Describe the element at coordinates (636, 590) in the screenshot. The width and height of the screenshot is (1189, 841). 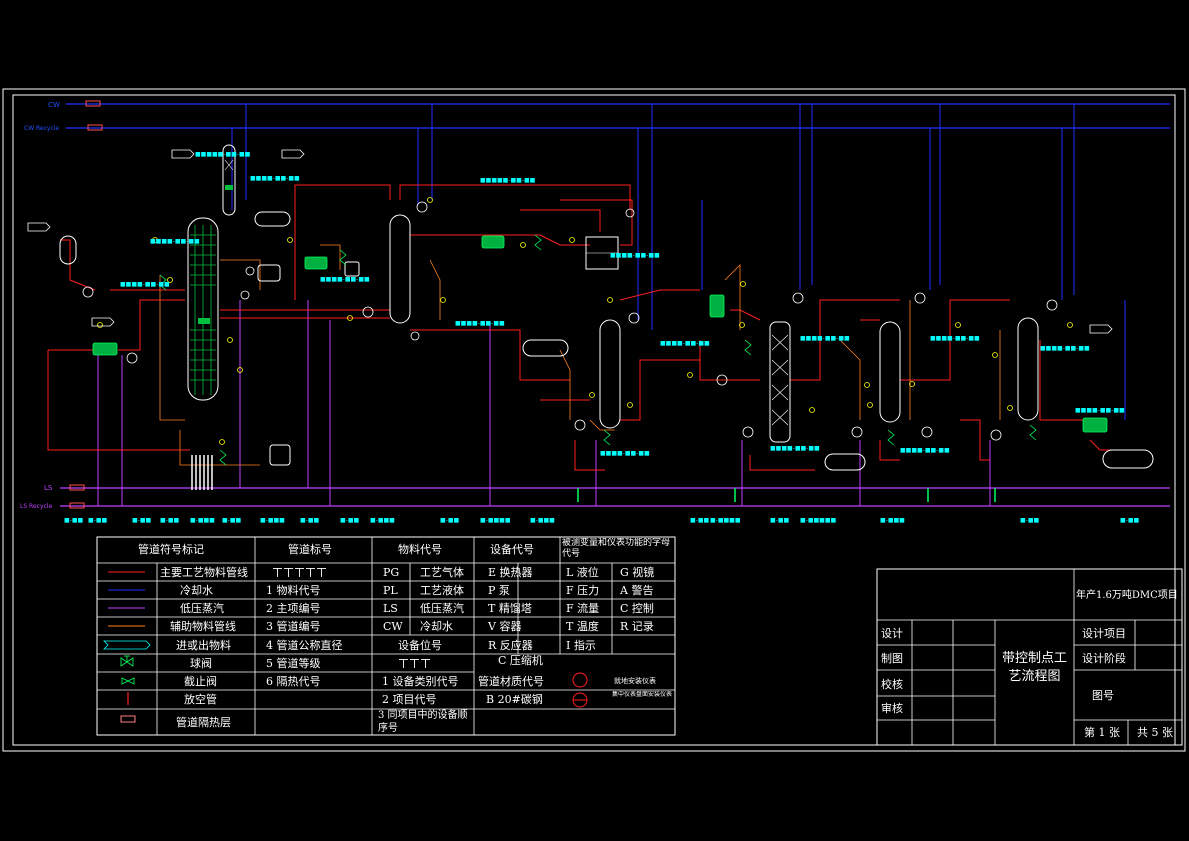
I see `function-code: A 警告` at that location.